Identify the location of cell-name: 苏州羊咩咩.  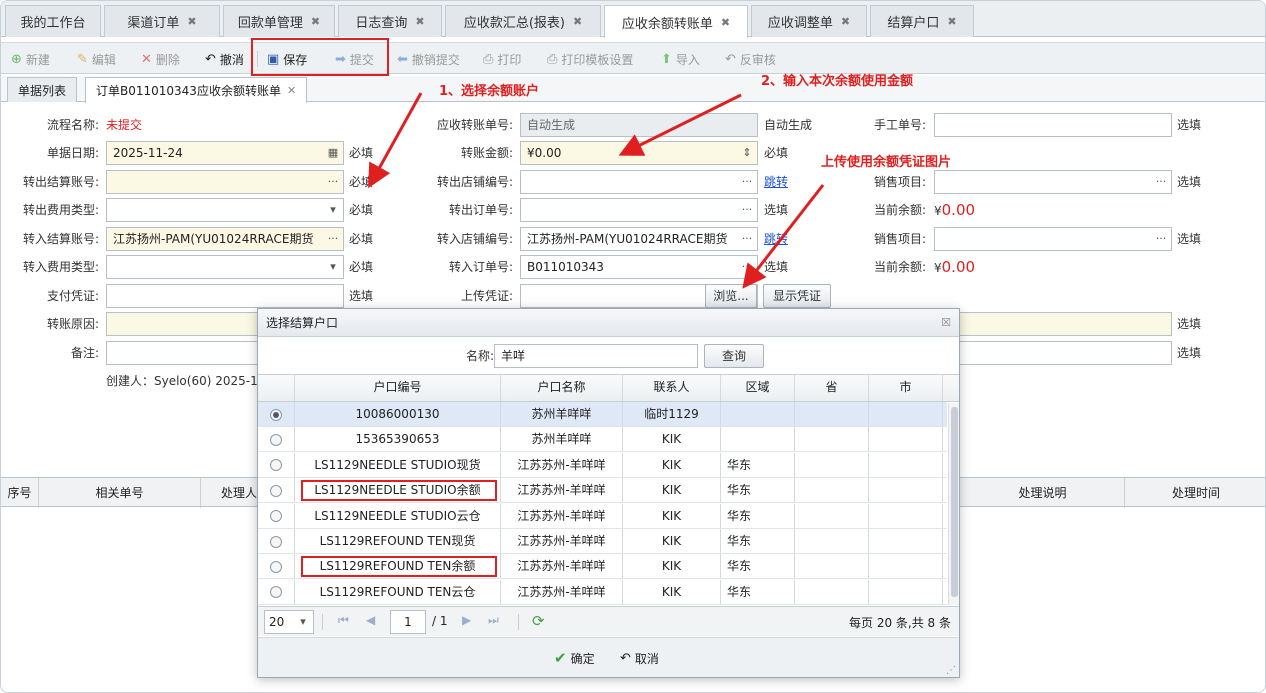
(562, 439).